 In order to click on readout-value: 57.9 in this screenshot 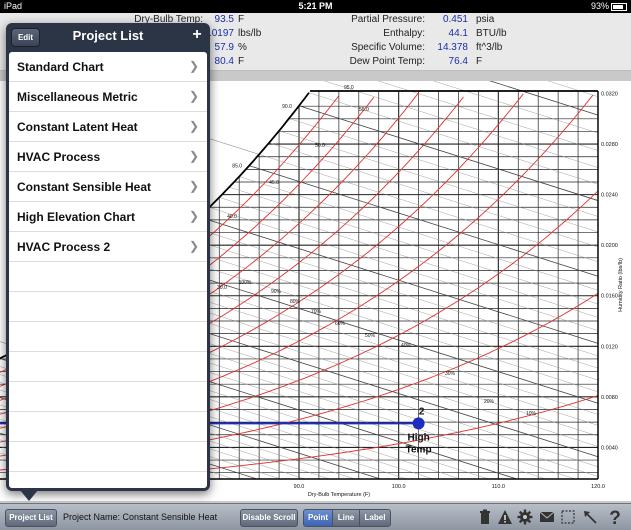, I will do `click(224, 47)`.